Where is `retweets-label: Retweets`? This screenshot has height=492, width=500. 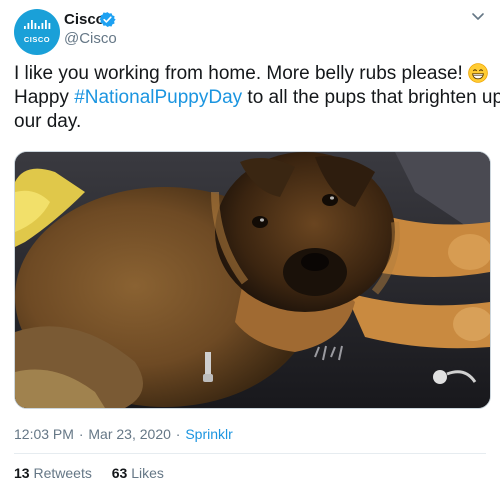
retweets-label: Retweets is located at coordinates (62, 473).